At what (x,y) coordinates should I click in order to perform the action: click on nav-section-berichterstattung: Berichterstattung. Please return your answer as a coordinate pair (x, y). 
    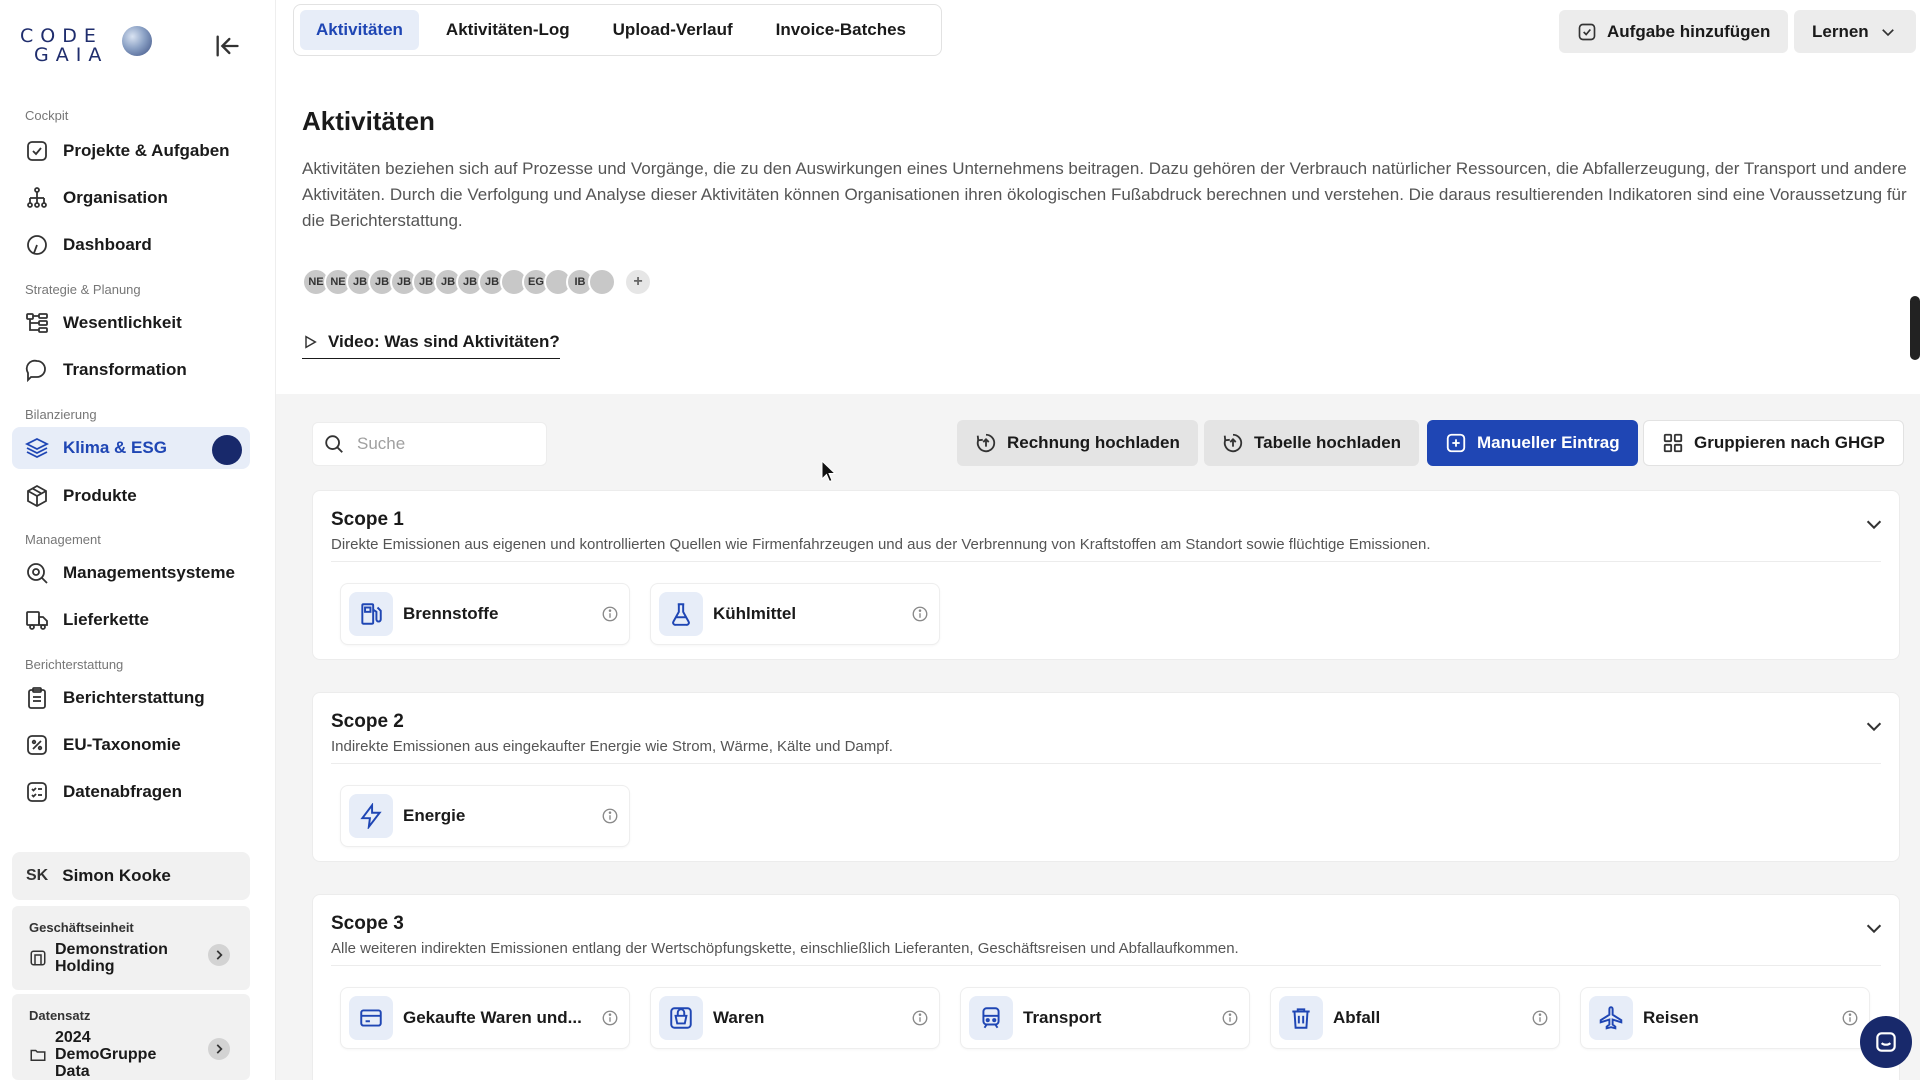
    Looking at the image, I should click on (74, 664).